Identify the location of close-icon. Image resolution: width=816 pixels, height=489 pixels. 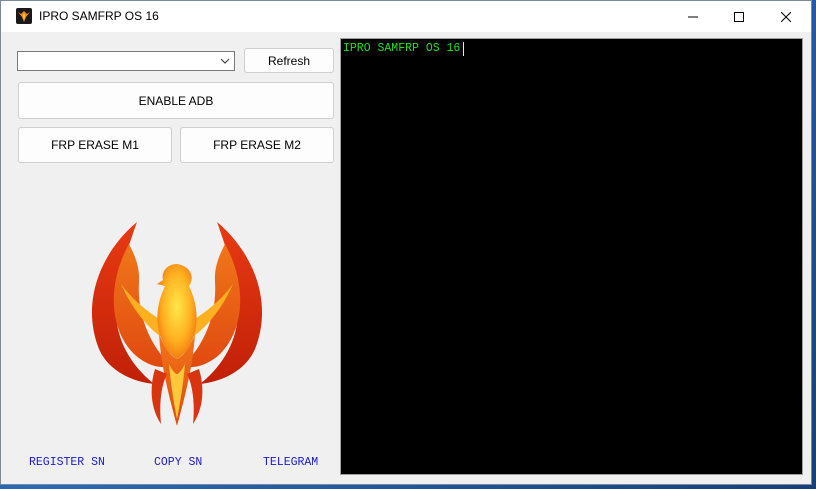
(786, 16).